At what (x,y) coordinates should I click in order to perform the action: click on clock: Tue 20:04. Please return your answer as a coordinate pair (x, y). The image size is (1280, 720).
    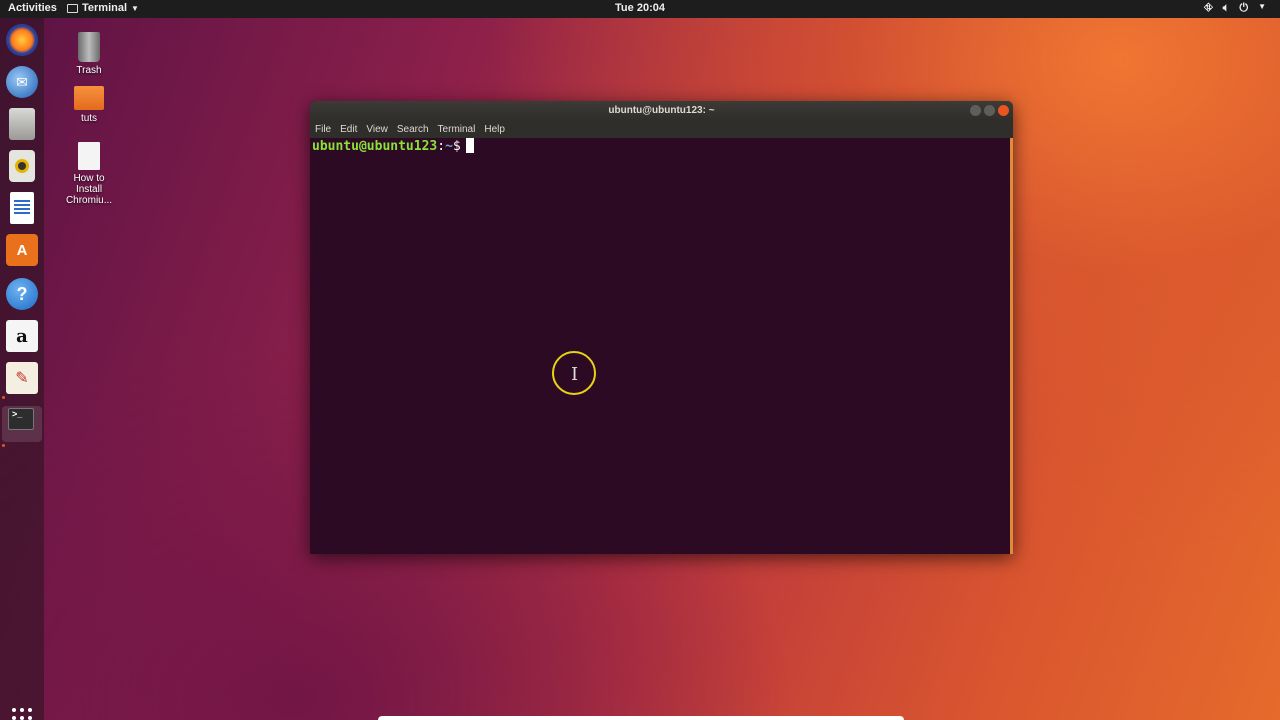
    Looking at the image, I should click on (640, 8).